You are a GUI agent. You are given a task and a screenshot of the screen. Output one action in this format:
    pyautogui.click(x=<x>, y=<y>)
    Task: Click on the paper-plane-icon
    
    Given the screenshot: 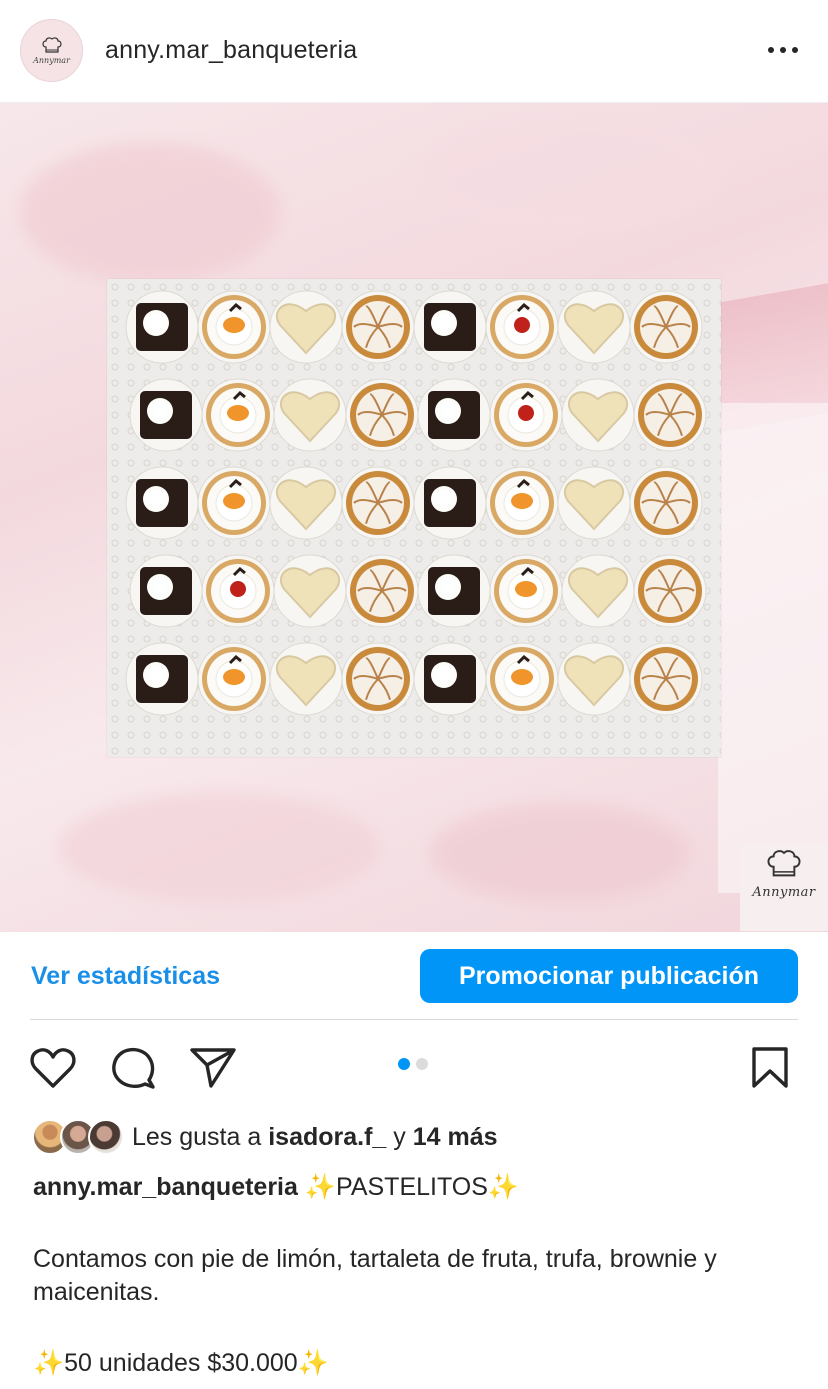 What is the action you would take?
    pyautogui.click(x=213, y=1068)
    